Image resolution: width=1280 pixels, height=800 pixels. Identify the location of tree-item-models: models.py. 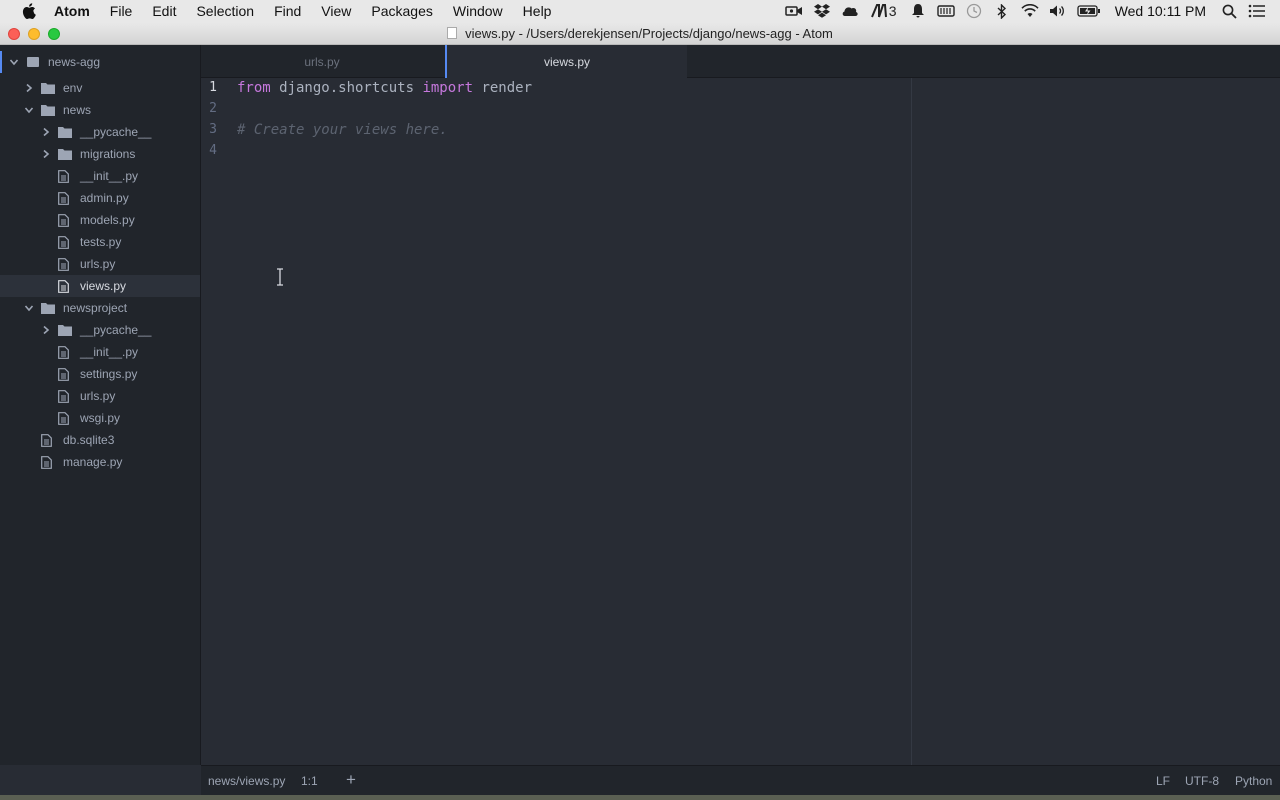
(100, 220).